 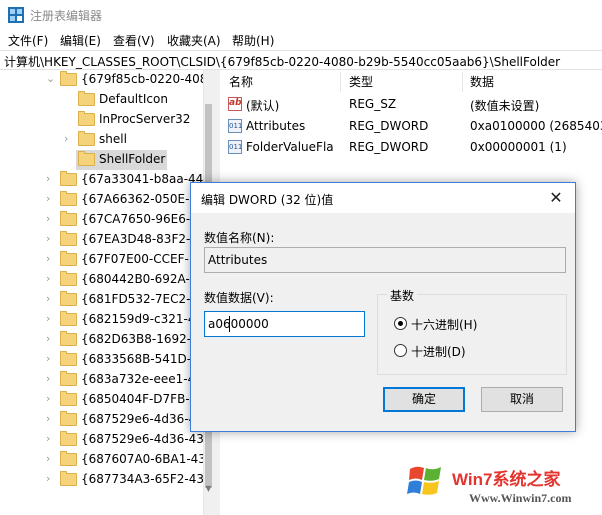 I want to click on tree-item-label: {687607A0-6BA1-43, so click(x=143, y=459).